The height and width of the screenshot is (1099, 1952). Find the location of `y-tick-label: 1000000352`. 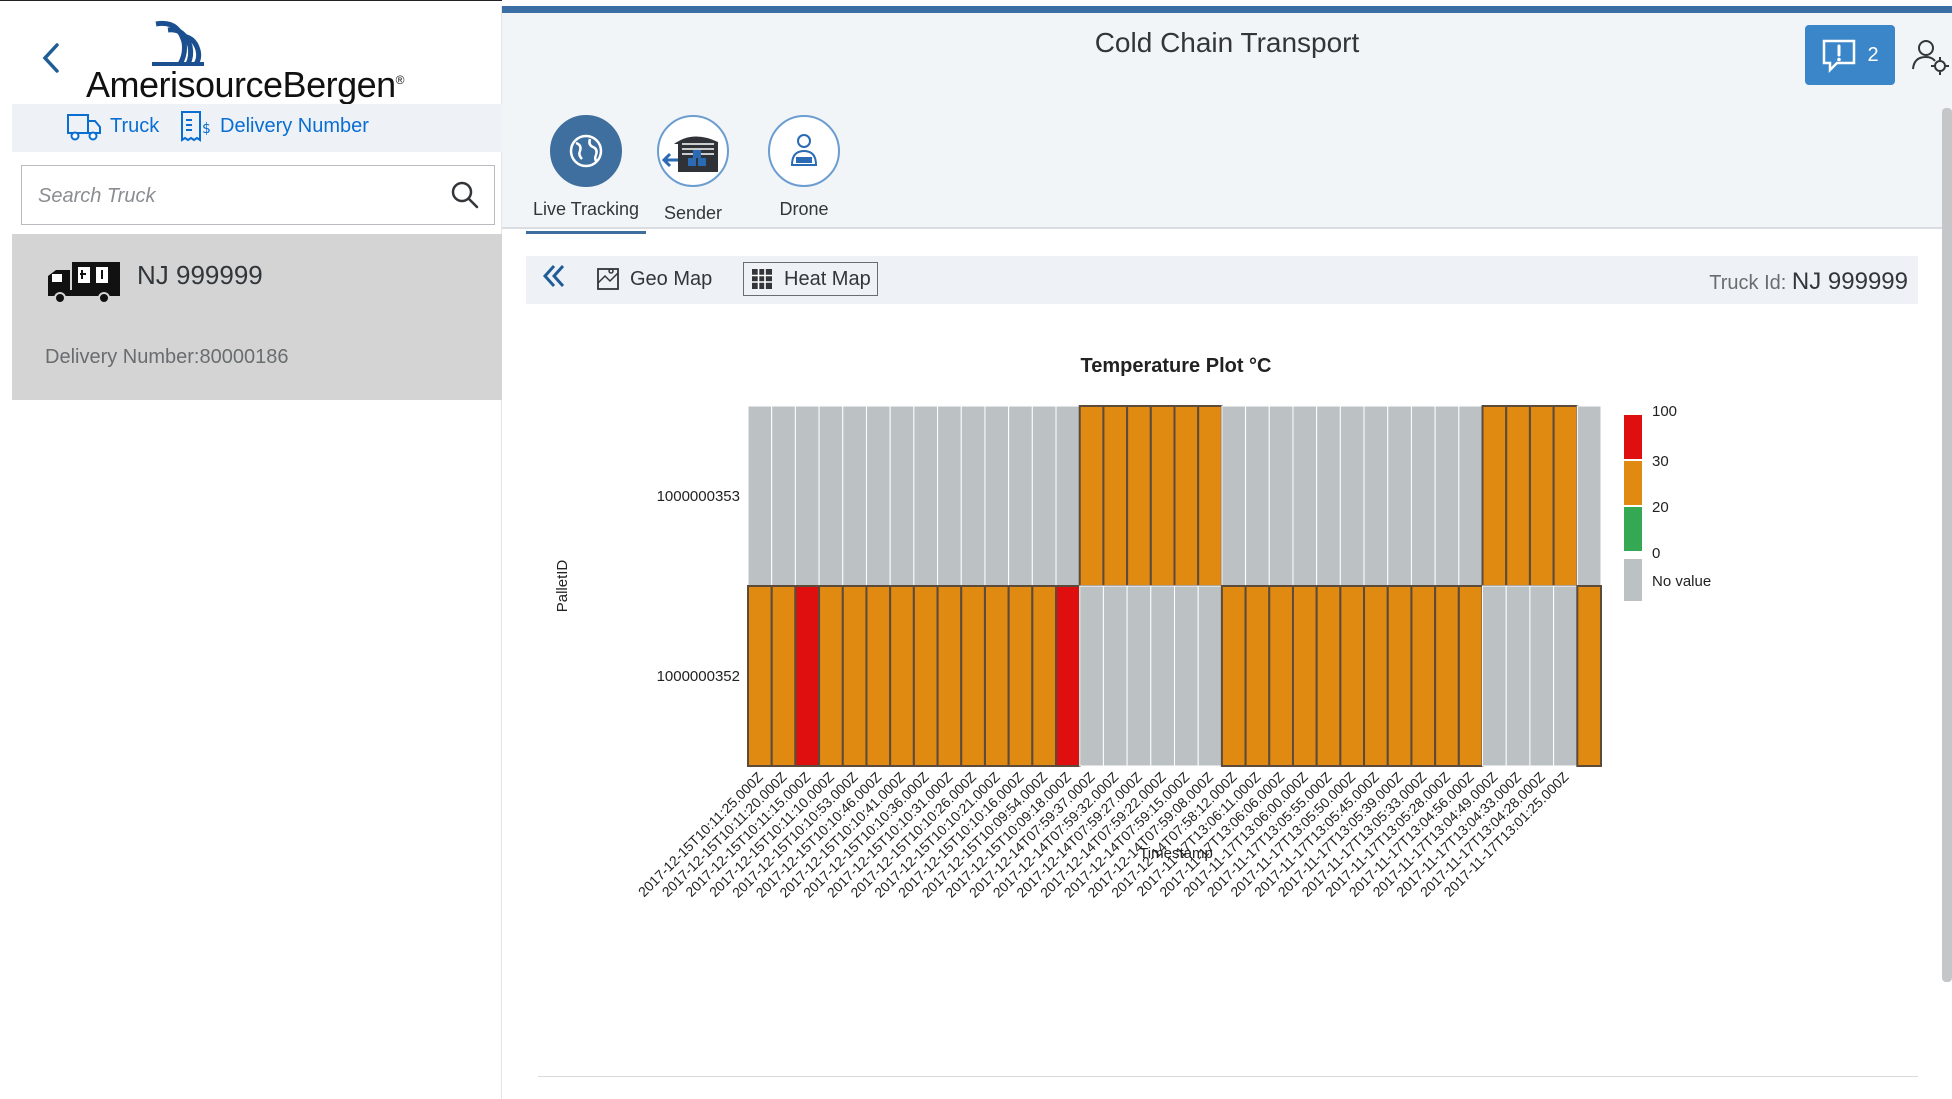

y-tick-label: 1000000352 is located at coordinates (698, 676).